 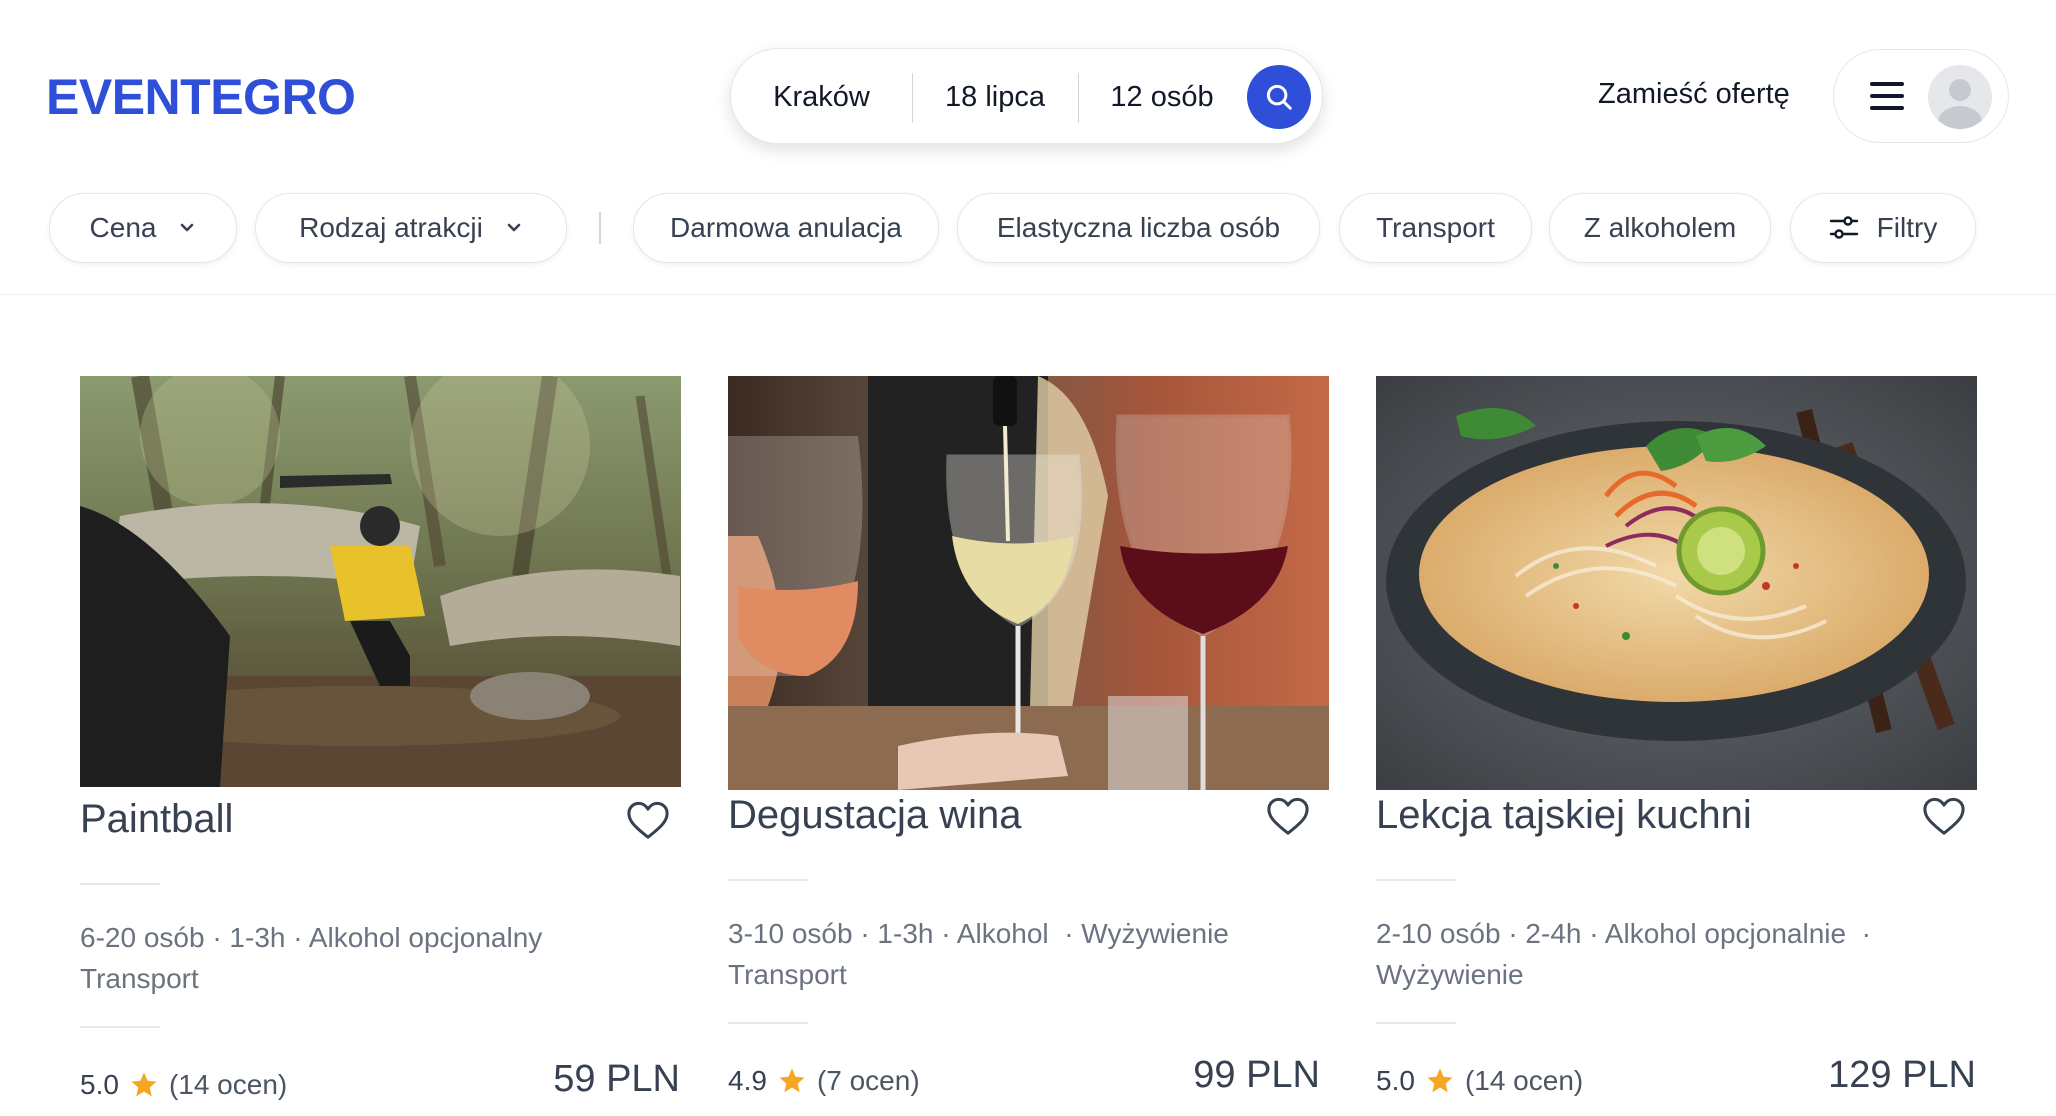 What do you see at coordinates (201, 97) in the screenshot?
I see `brand-logo: EVENTEGRO` at bounding box center [201, 97].